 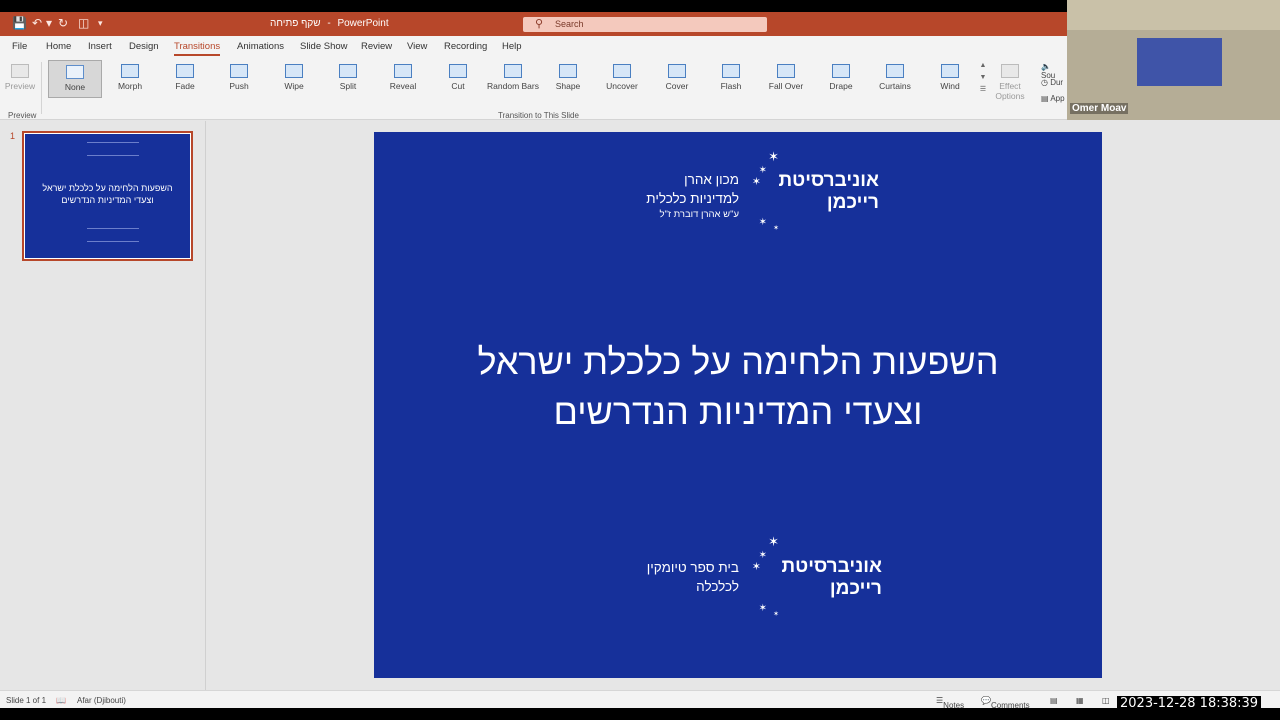 What do you see at coordinates (294, 79) in the screenshot?
I see `transition-wipe: Wipe` at bounding box center [294, 79].